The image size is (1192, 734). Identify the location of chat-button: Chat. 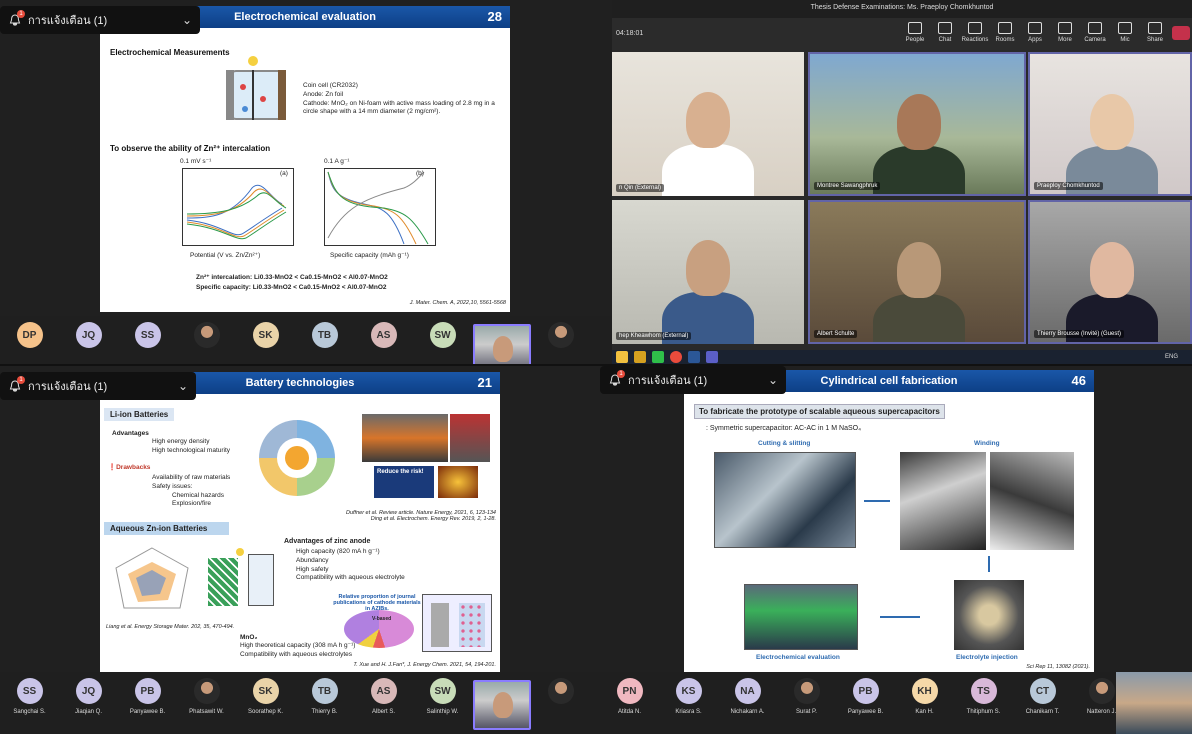
(945, 32).